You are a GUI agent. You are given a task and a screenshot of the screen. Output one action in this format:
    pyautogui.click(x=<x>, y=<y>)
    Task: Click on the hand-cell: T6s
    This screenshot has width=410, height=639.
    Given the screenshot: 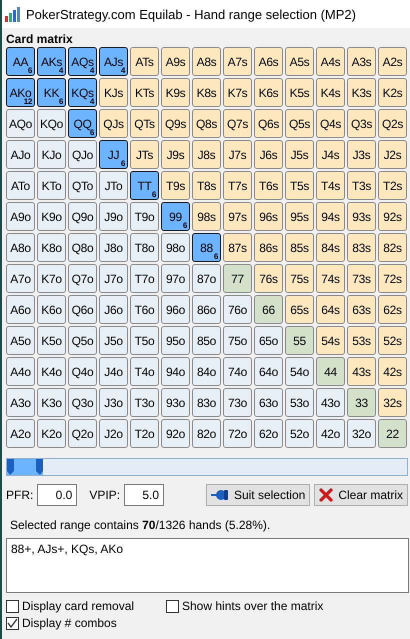 What is the action you would take?
    pyautogui.click(x=268, y=185)
    